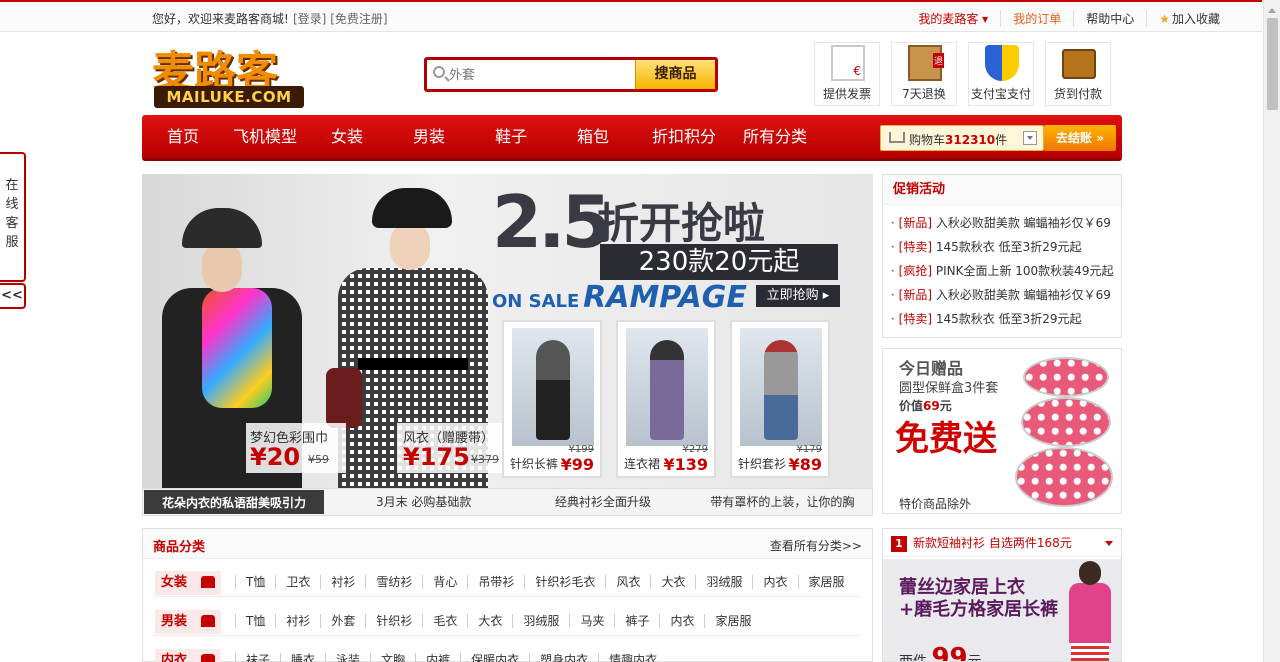  What do you see at coordinates (581, 449) in the screenshot?
I see `product-old-price: ¥199` at bounding box center [581, 449].